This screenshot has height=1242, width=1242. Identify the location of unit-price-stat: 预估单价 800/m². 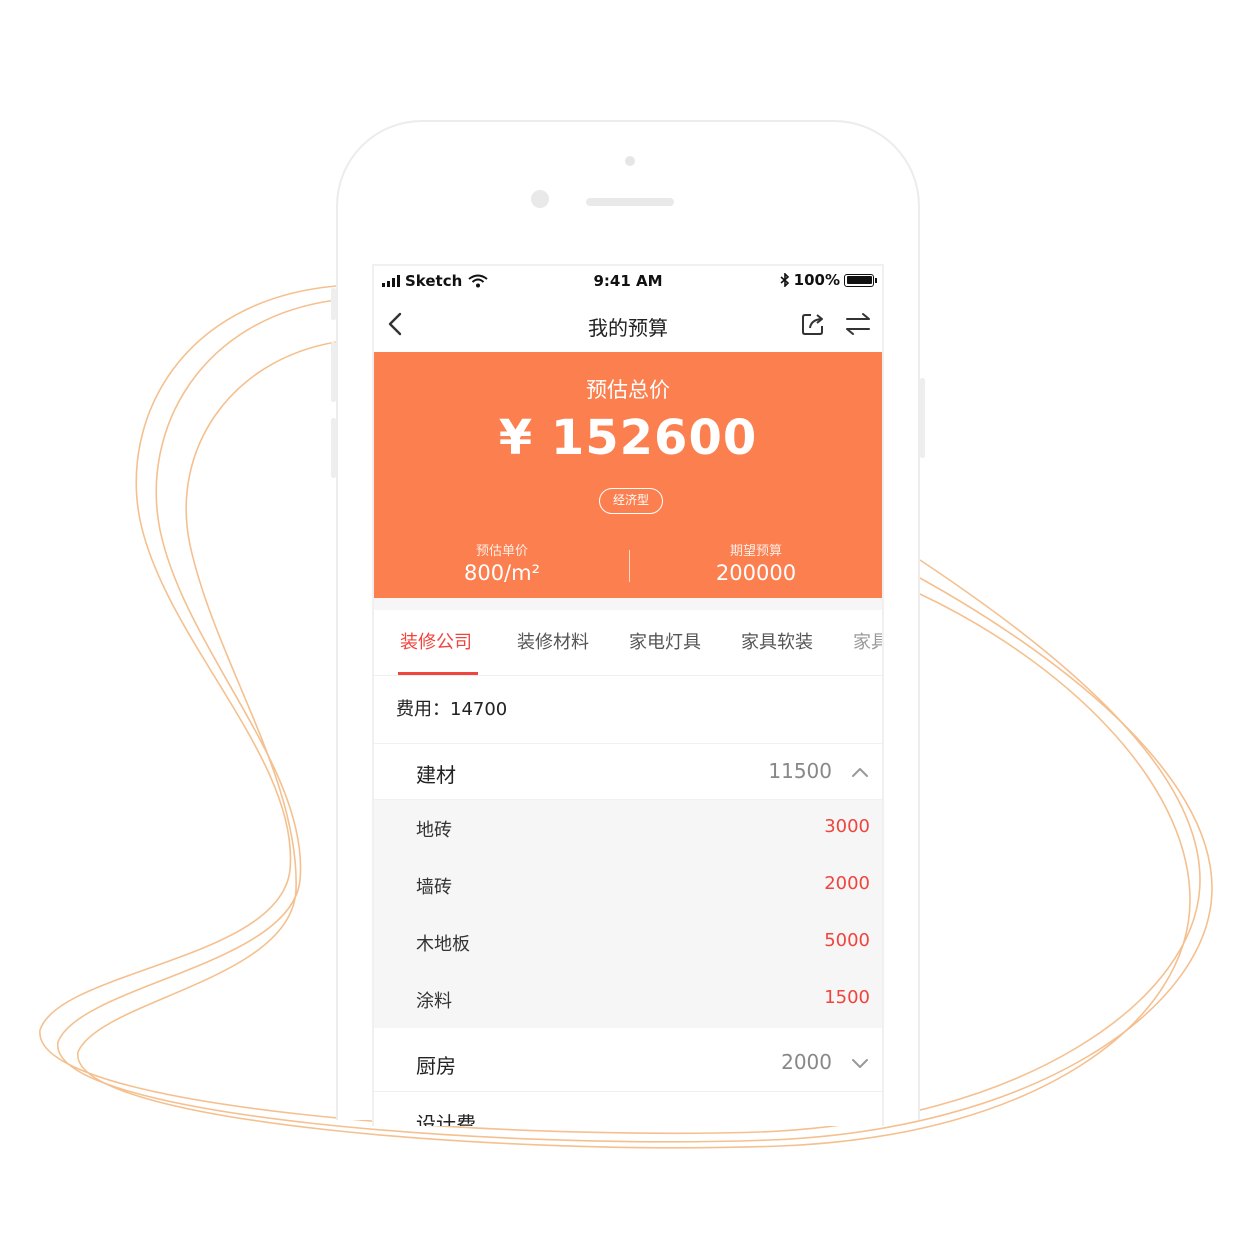
(502, 562).